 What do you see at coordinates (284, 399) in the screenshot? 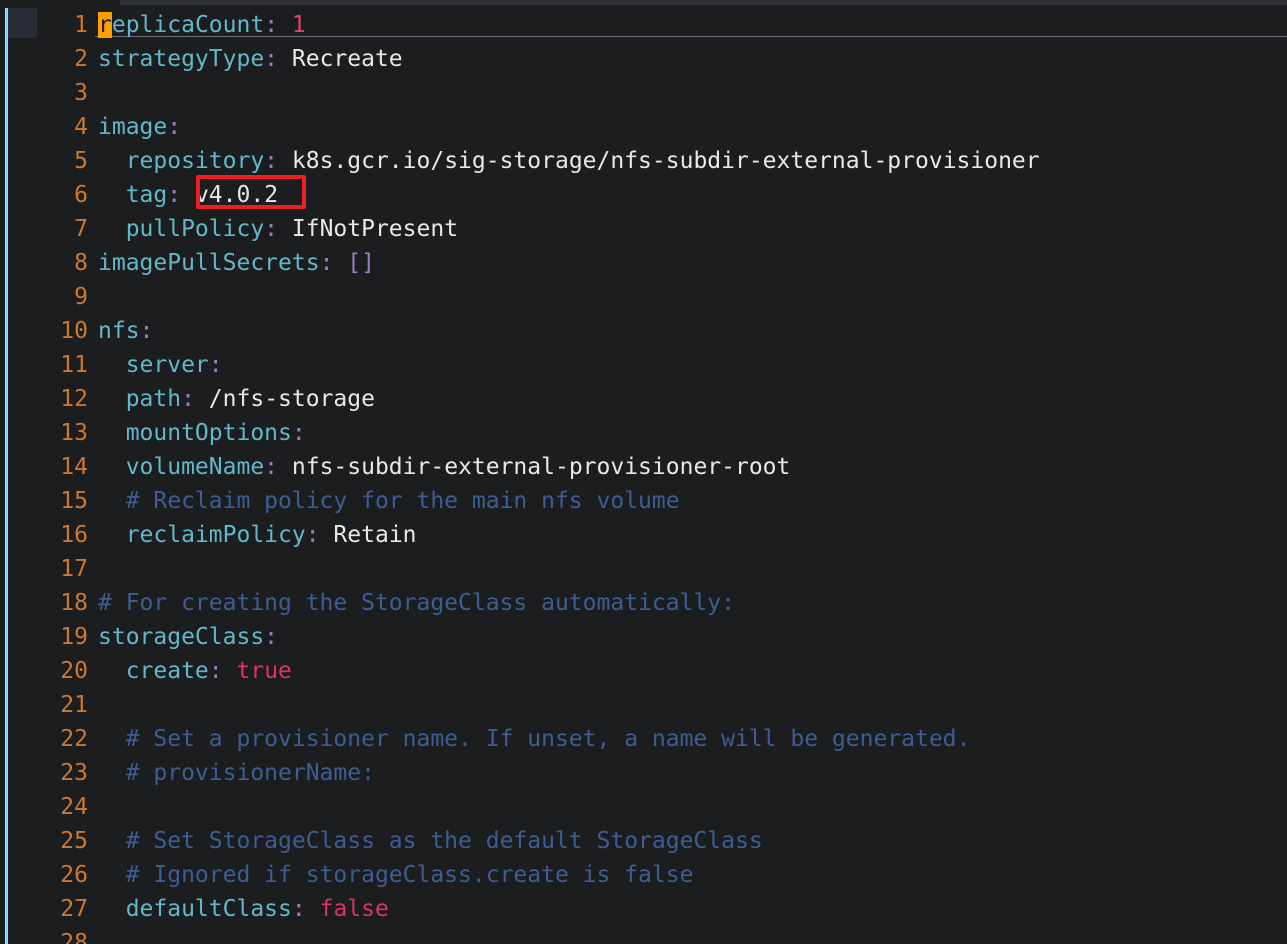
I see `code-token: /nfs-storage` at bounding box center [284, 399].